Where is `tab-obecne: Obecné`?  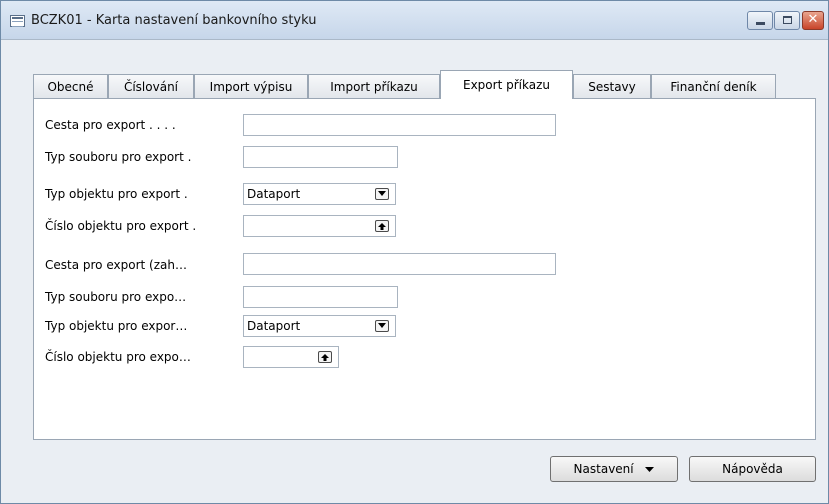
tab-obecne: Obecné is located at coordinates (70, 86).